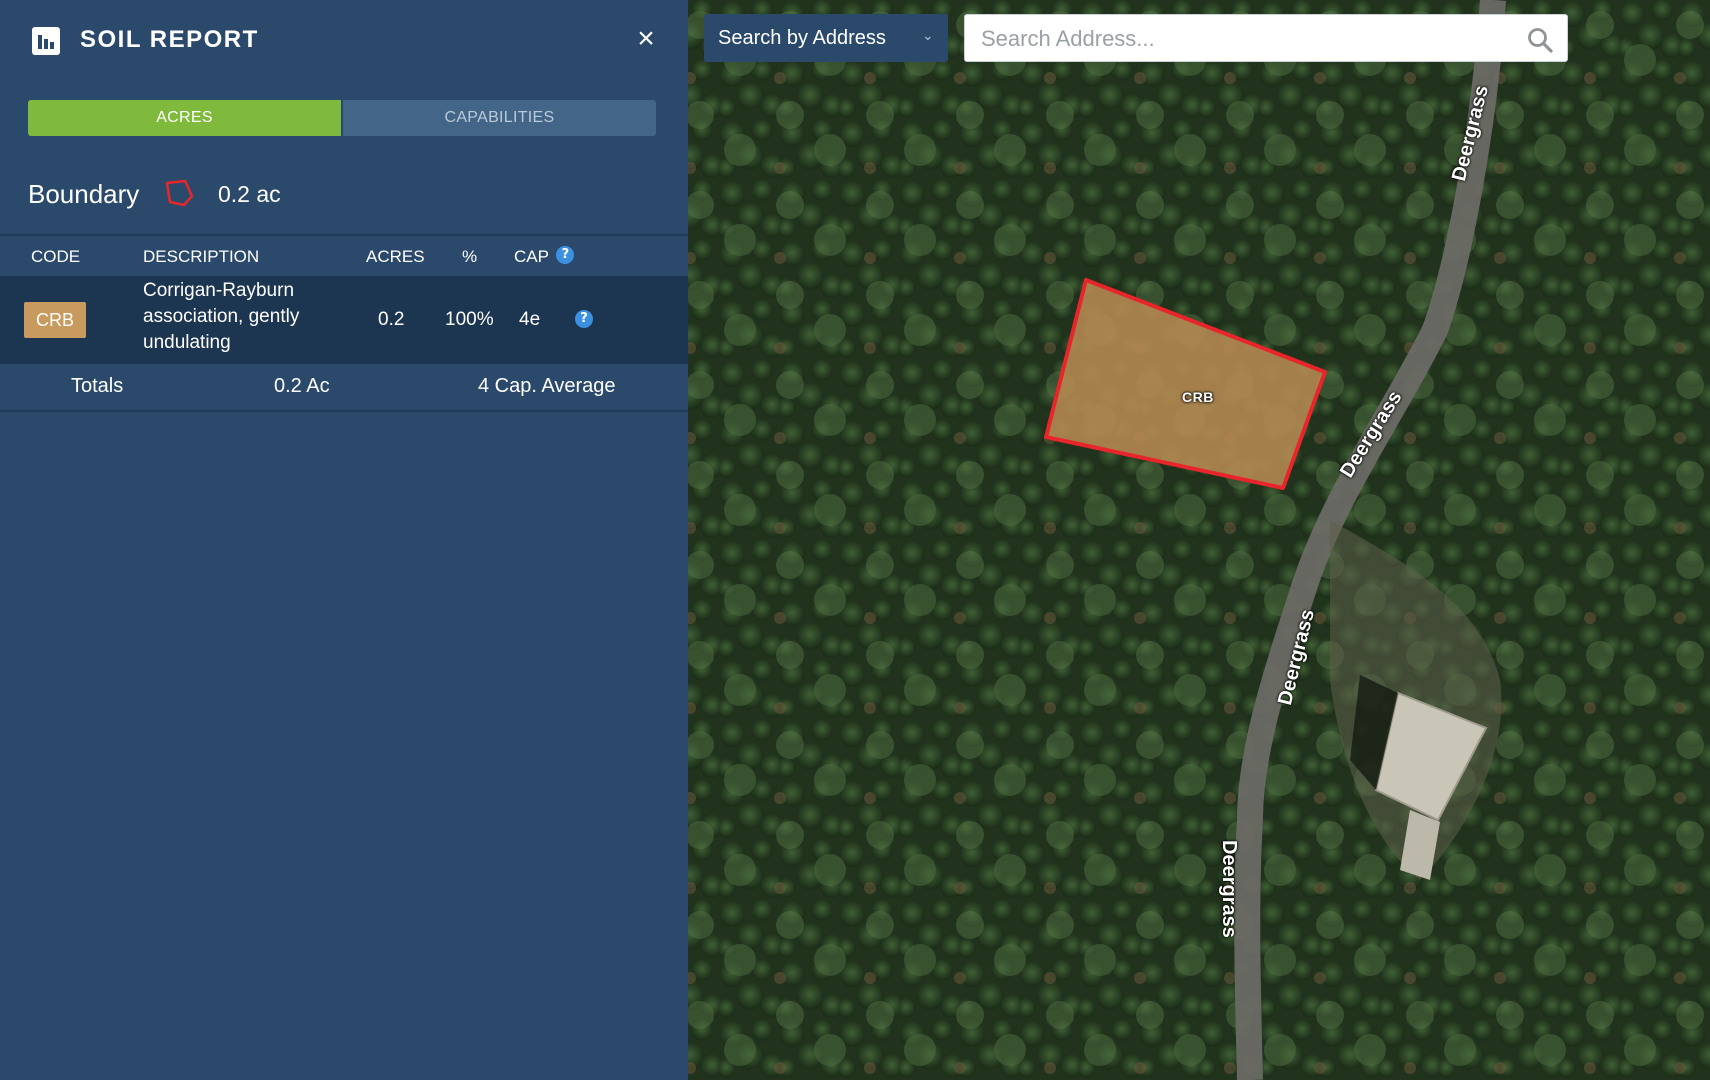 The width and height of the screenshot is (1710, 1080). What do you see at coordinates (201, 256) in the screenshot?
I see `header-description: DESCRIPTION` at bounding box center [201, 256].